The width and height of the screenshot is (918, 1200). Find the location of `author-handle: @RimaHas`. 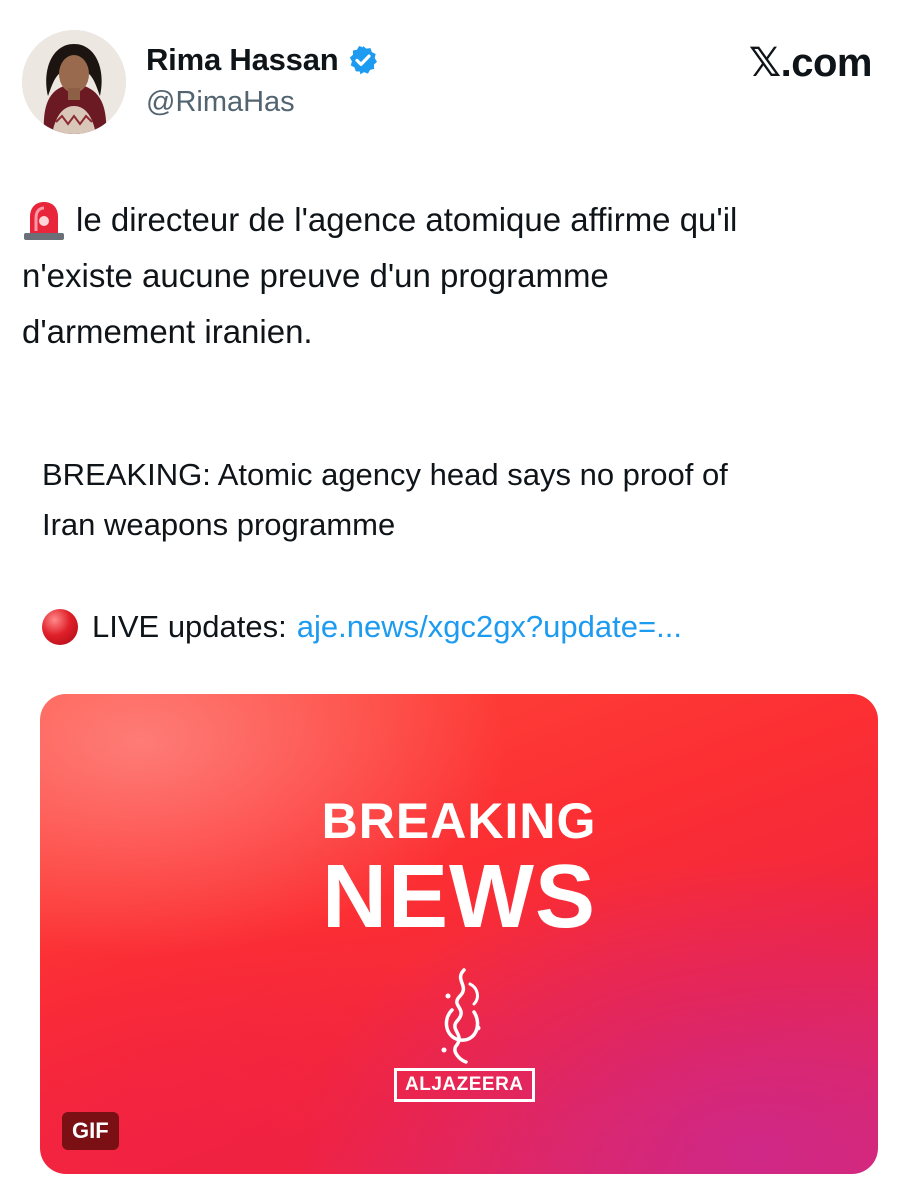

author-handle: @RimaHas is located at coordinates (220, 102).